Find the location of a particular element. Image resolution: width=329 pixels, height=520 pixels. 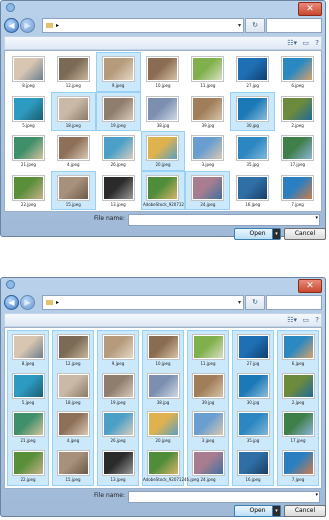

file-name-caption: 20.jpeg is located at coordinates (163, 164).